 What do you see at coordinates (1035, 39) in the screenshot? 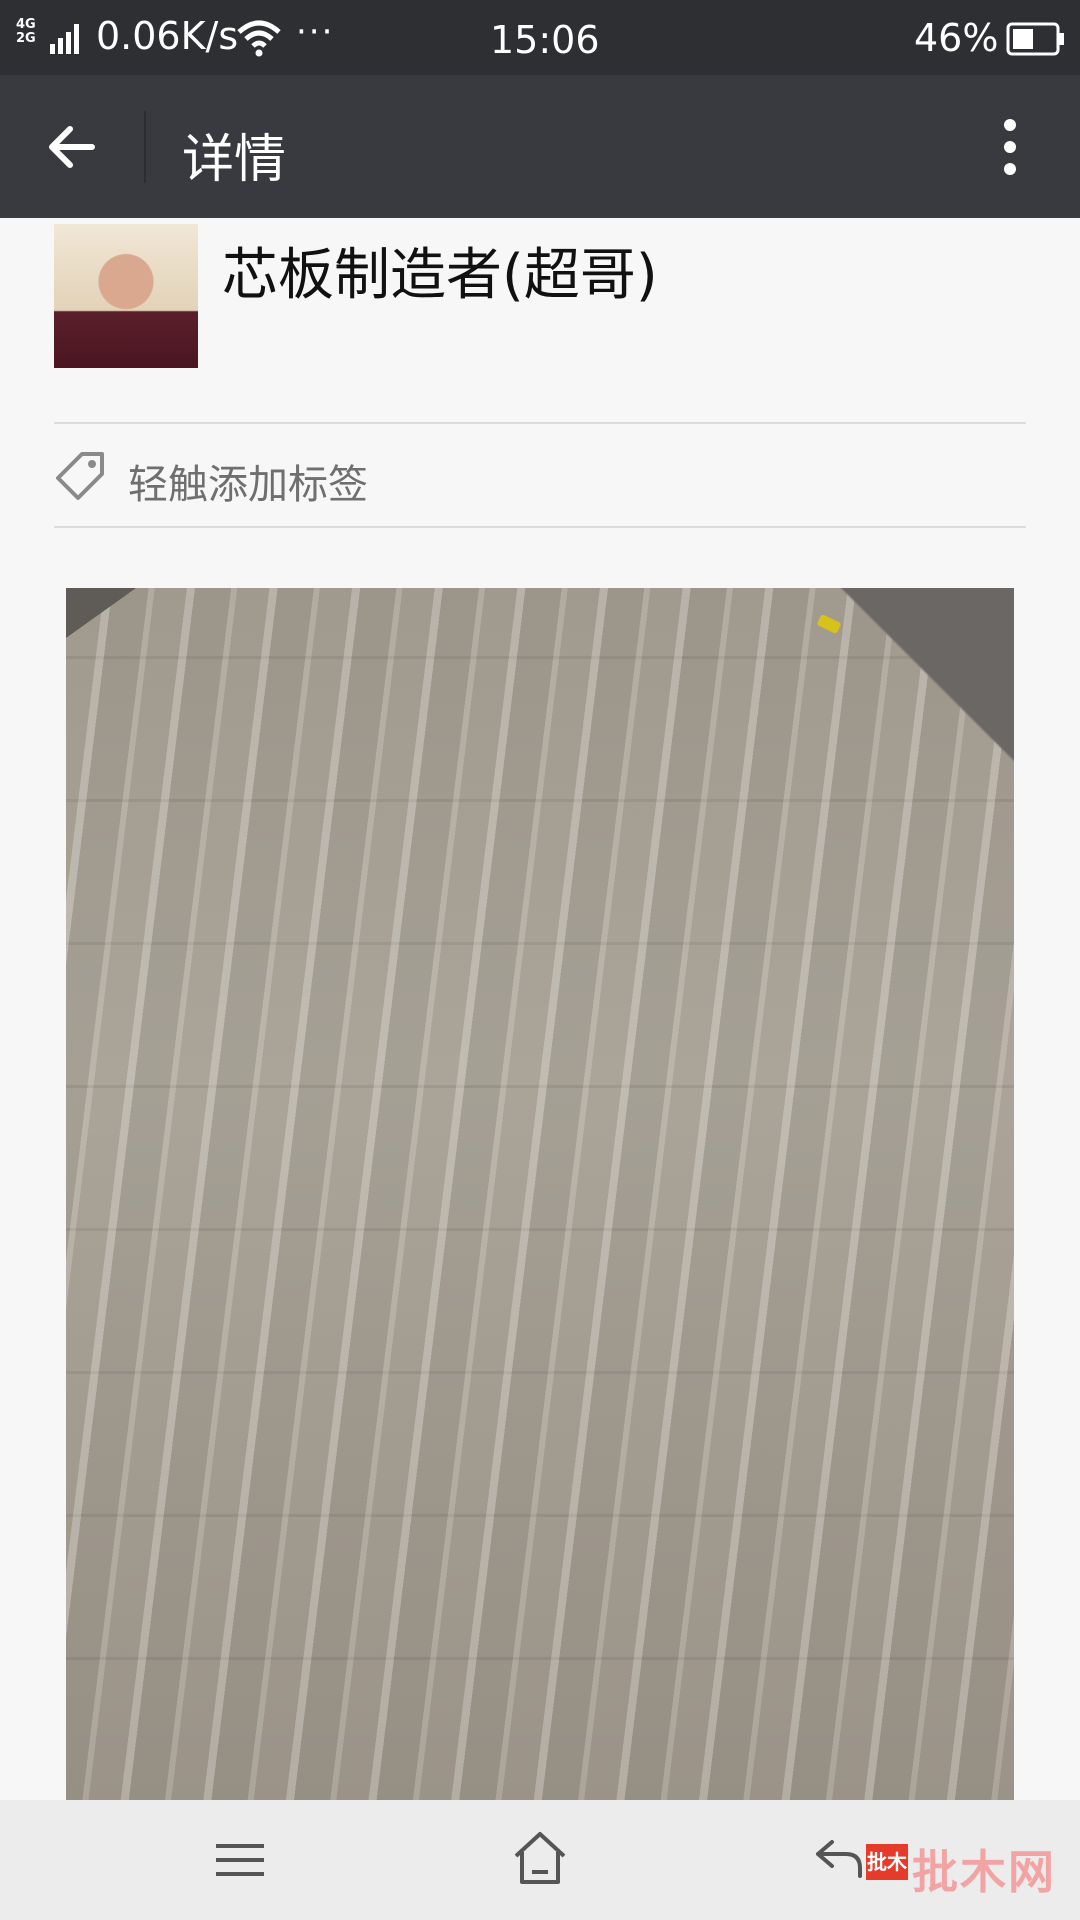
I see `battery-icon` at bounding box center [1035, 39].